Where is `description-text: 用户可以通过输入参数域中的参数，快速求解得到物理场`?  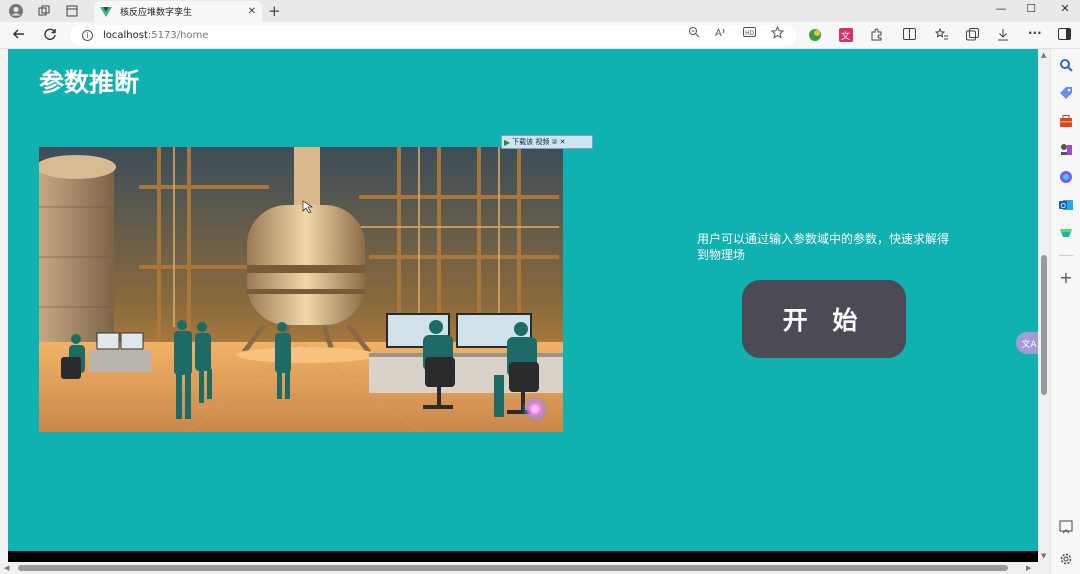 description-text: 用户可以通过输入参数域中的参数，快速求解得到物理场 is located at coordinates (823, 247).